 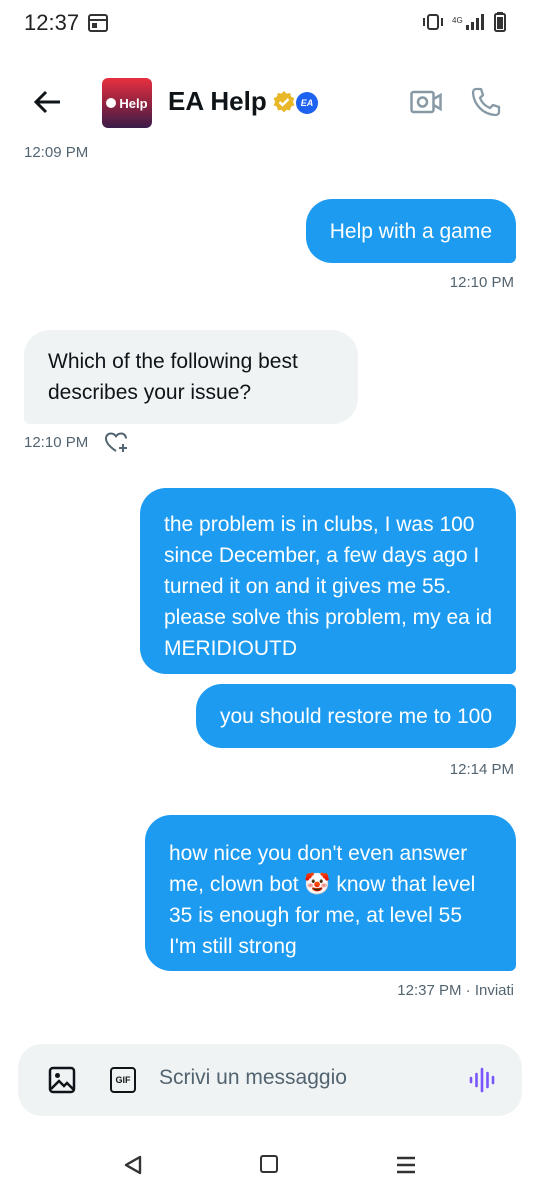 What do you see at coordinates (433, 24) in the screenshot?
I see `vibrate-icon` at bounding box center [433, 24].